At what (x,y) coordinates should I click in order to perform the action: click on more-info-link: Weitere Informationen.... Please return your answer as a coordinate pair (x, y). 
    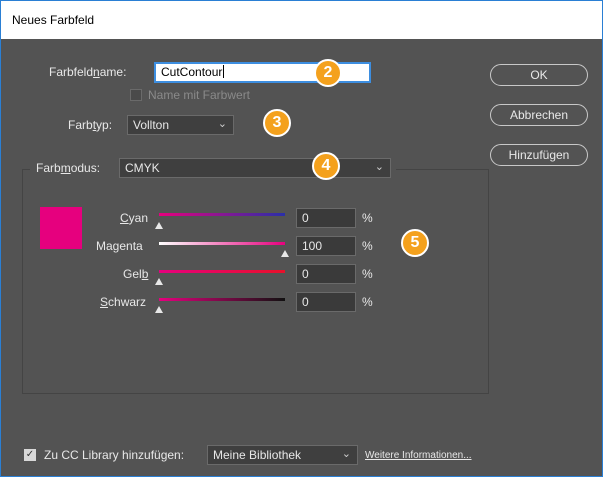
    Looking at the image, I should click on (418, 455).